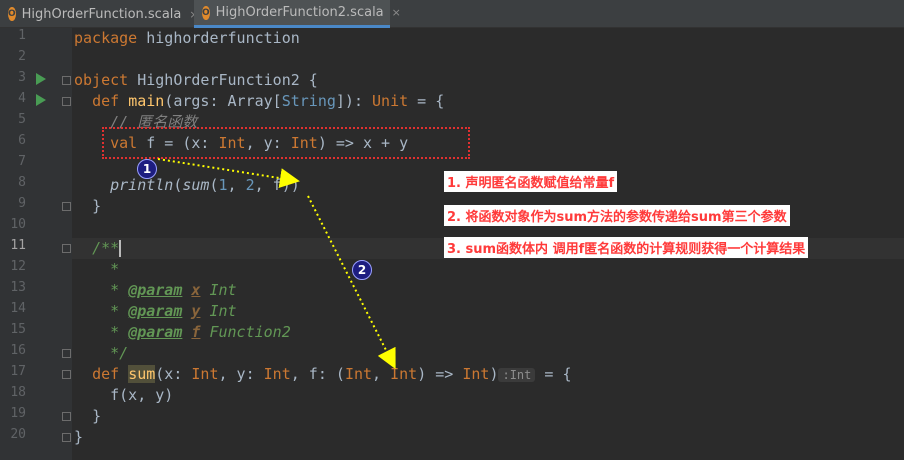 This screenshot has height=460, width=904. Describe the element at coordinates (531, 181) in the screenshot. I see `annotation-note-1: 1. 声明匿名函数赋值给常量f` at that location.